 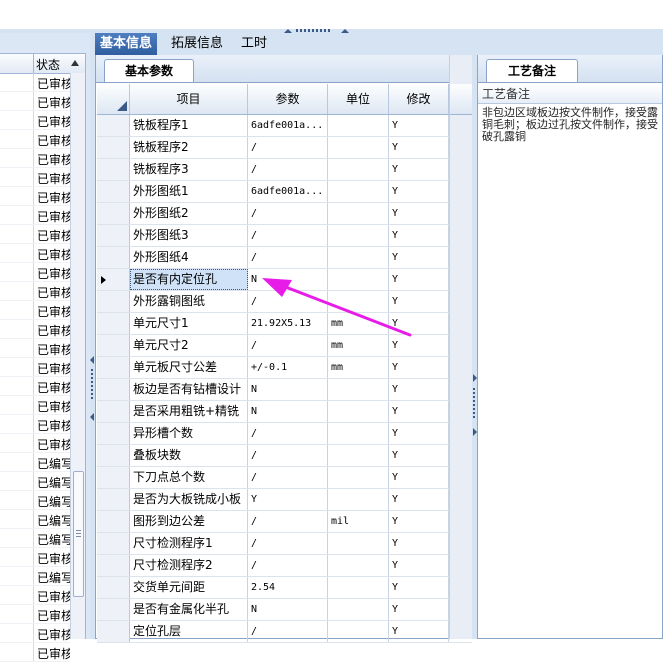 I want to click on table-row: 交货单元间距 2.54 Y, so click(x=284, y=588).